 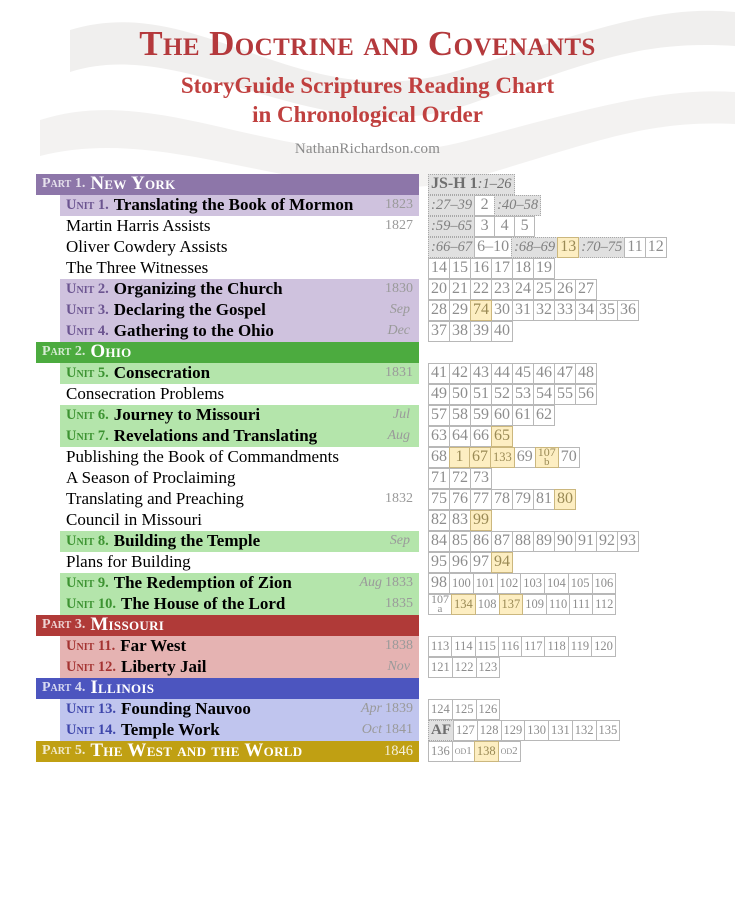 I want to click on scripture-cell: 94, so click(x=502, y=562).